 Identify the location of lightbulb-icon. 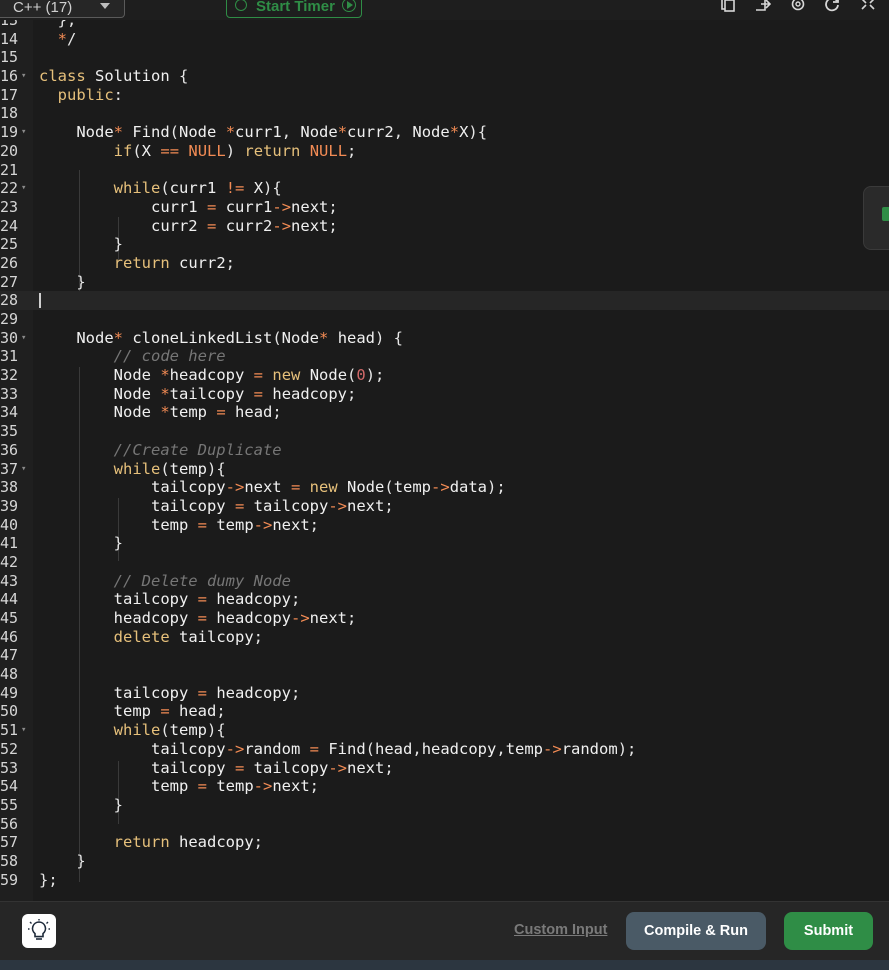
(39, 929).